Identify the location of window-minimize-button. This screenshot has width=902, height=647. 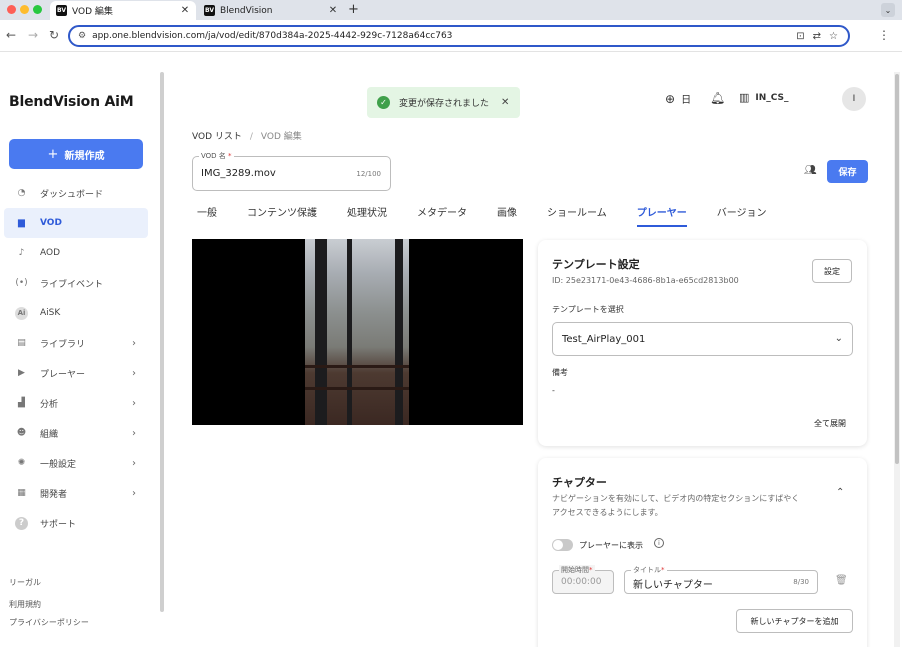
(24, 9).